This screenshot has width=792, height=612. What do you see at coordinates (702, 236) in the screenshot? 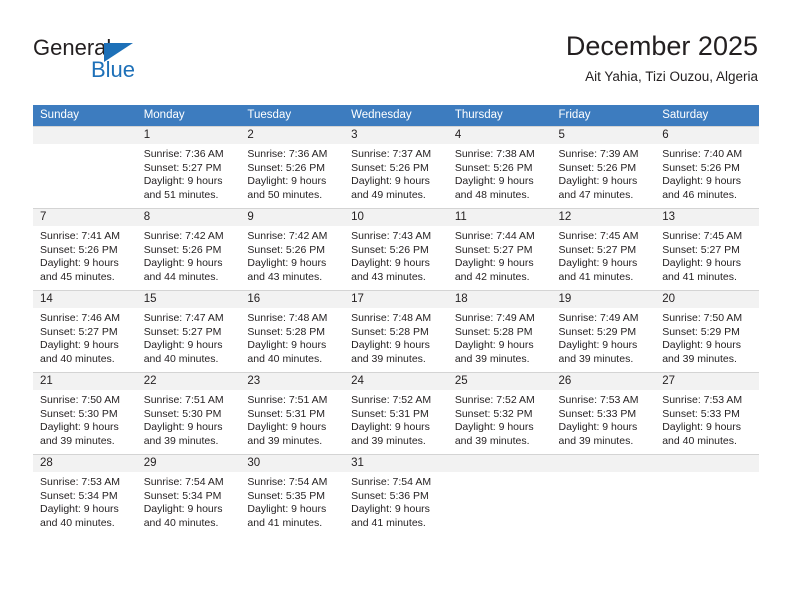
I see `day-detail-line: Sunrise: 7:45 AM` at bounding box center [702, 236].